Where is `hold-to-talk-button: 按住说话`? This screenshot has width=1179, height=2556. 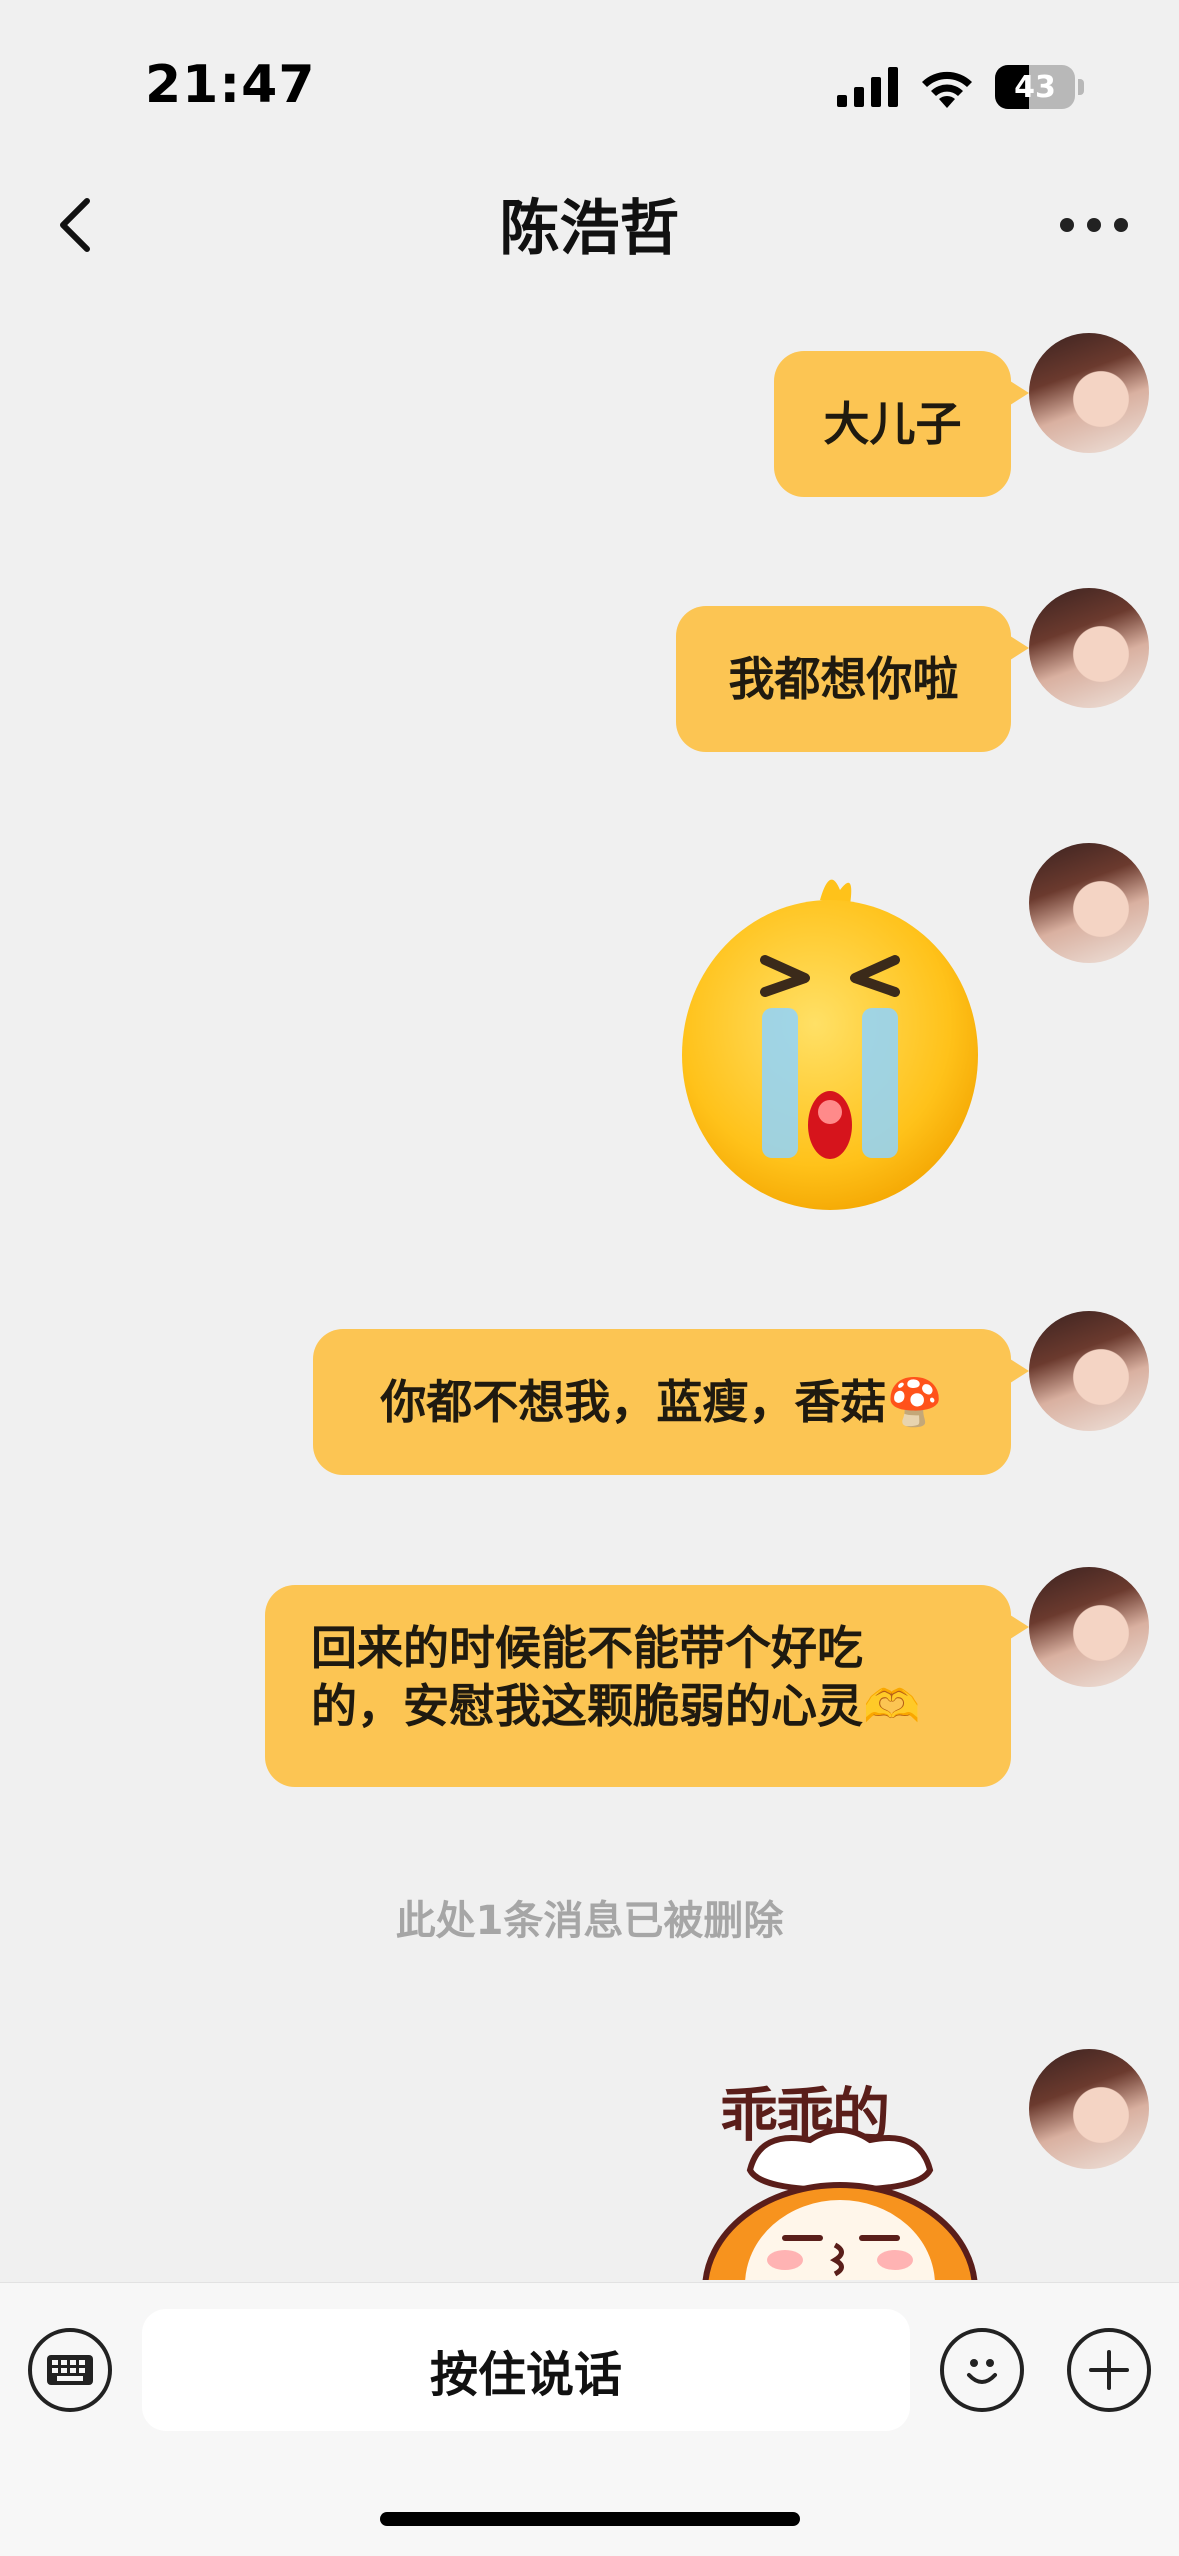
hold-to-talk-button: 按住说话 is located at coordinates (526, 2370).